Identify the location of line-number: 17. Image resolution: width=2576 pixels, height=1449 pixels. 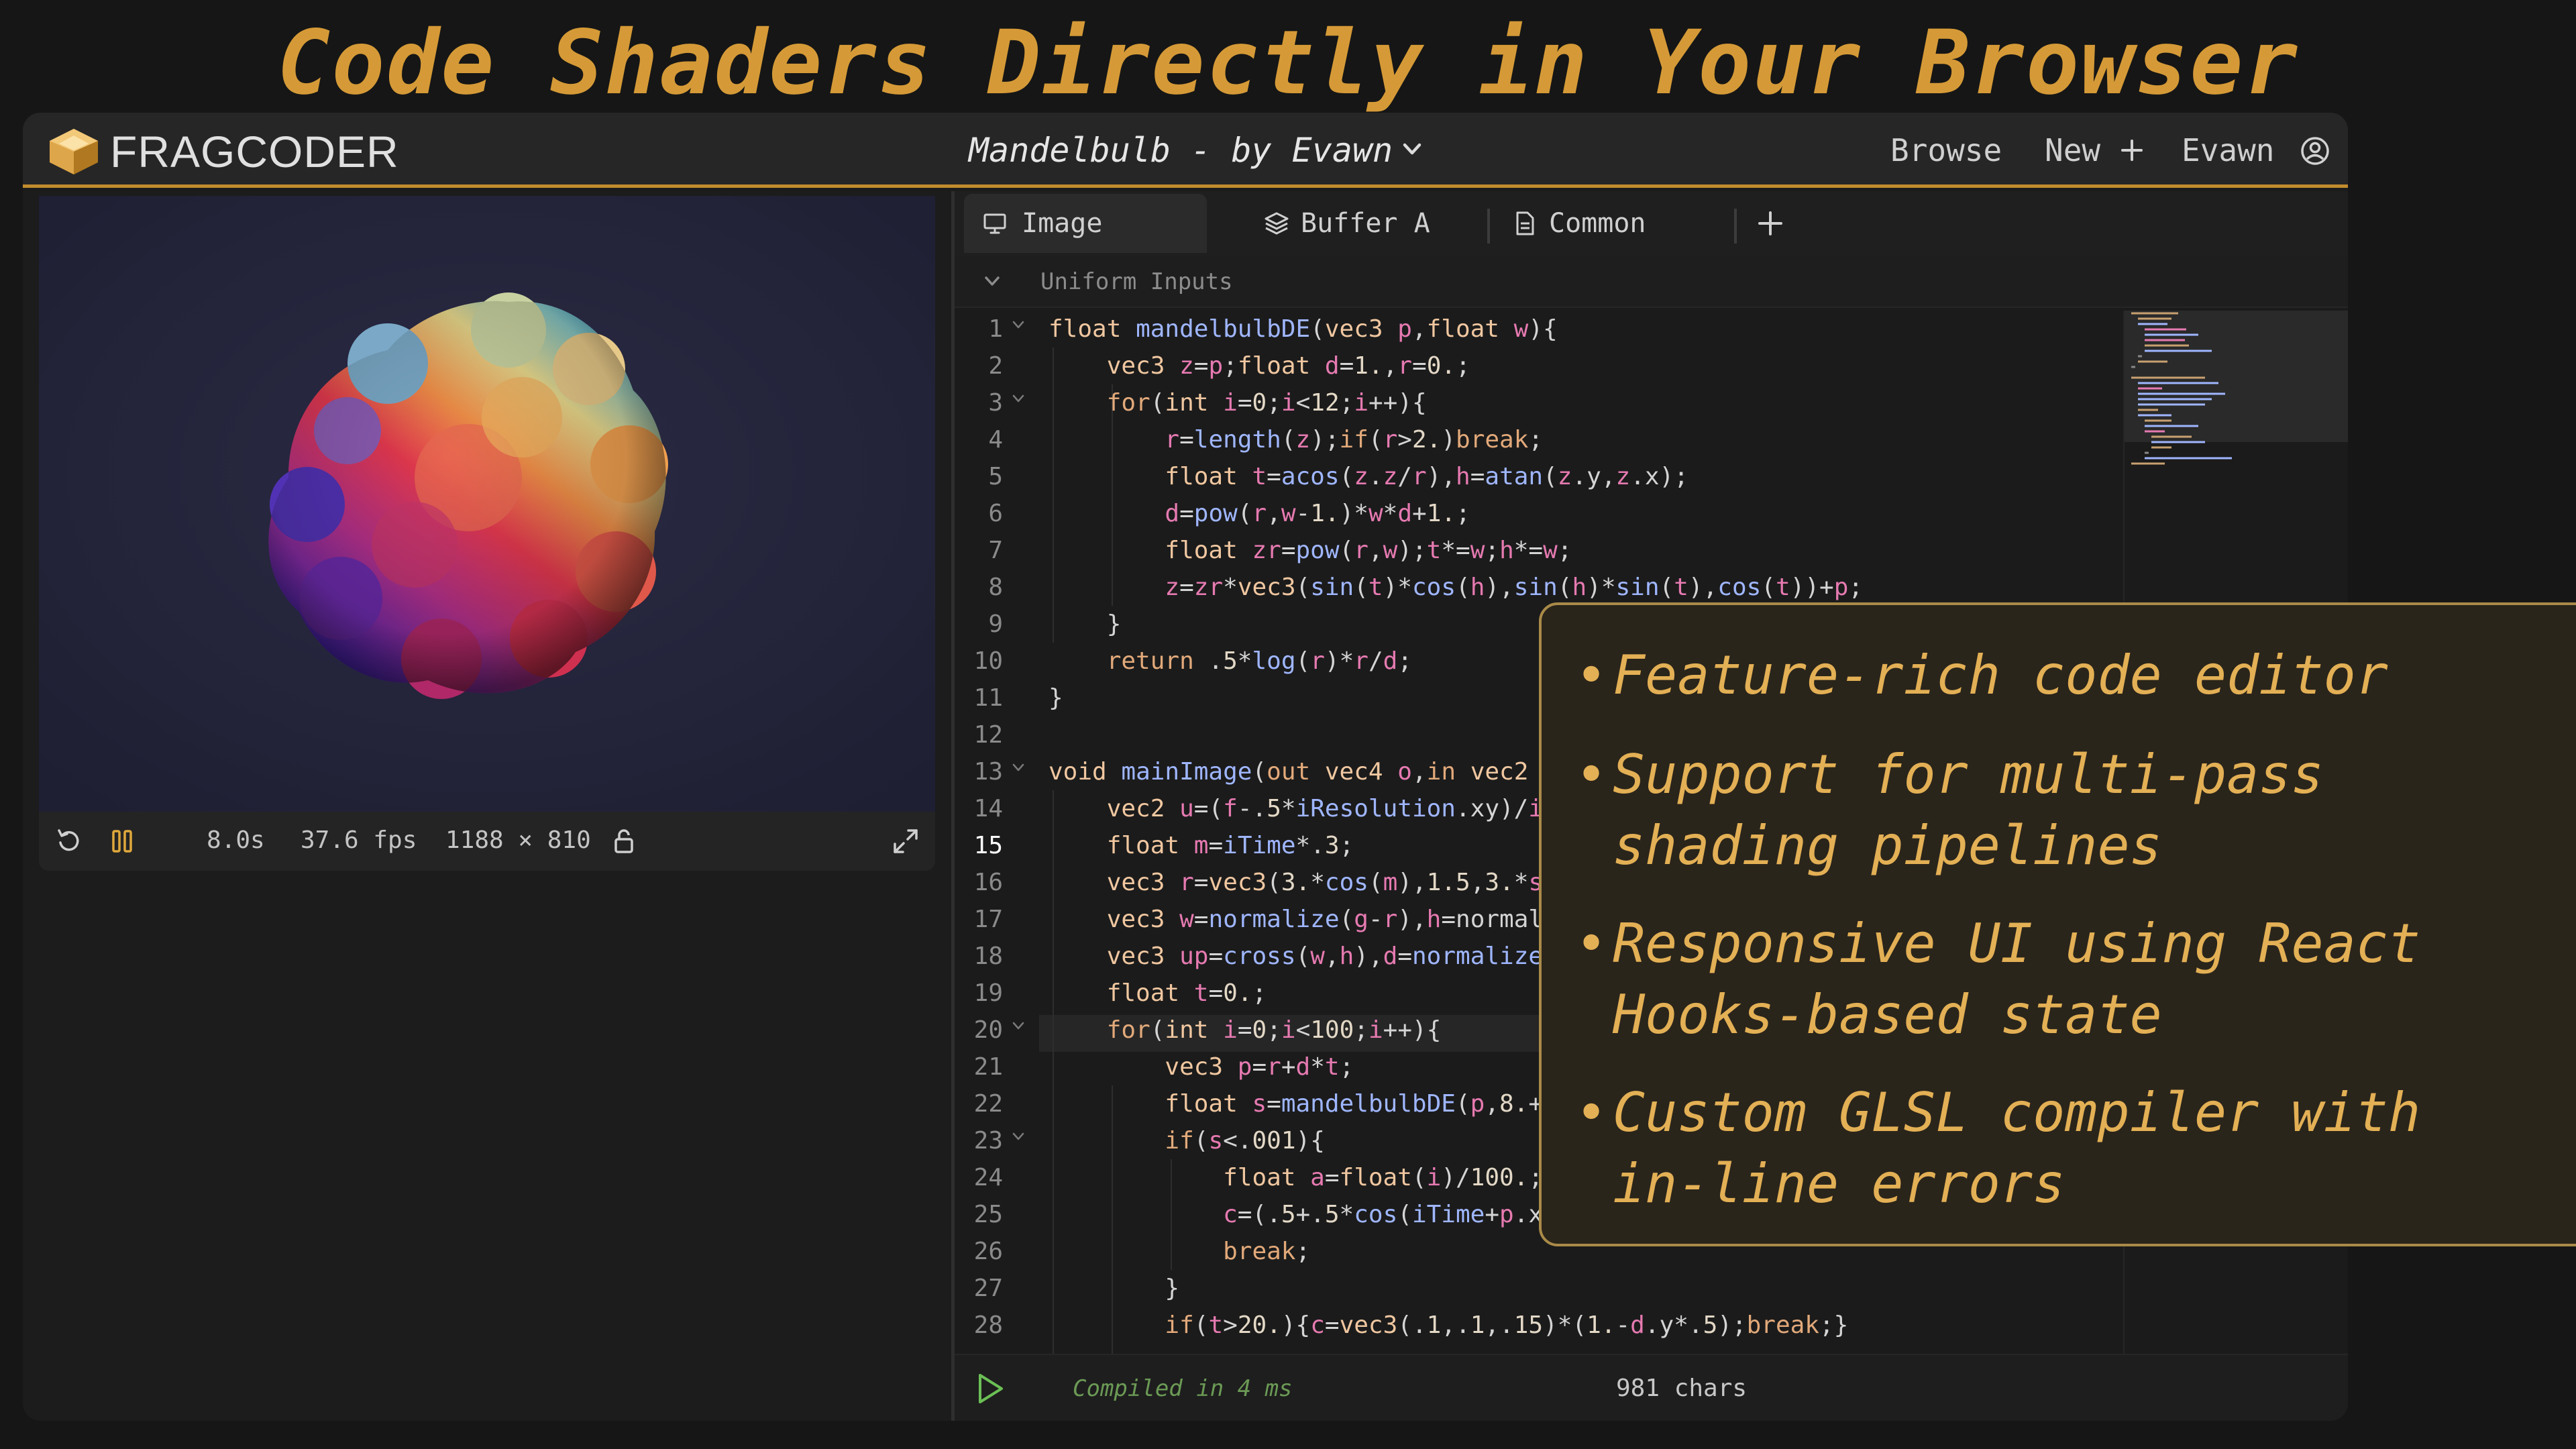
(988, 919).